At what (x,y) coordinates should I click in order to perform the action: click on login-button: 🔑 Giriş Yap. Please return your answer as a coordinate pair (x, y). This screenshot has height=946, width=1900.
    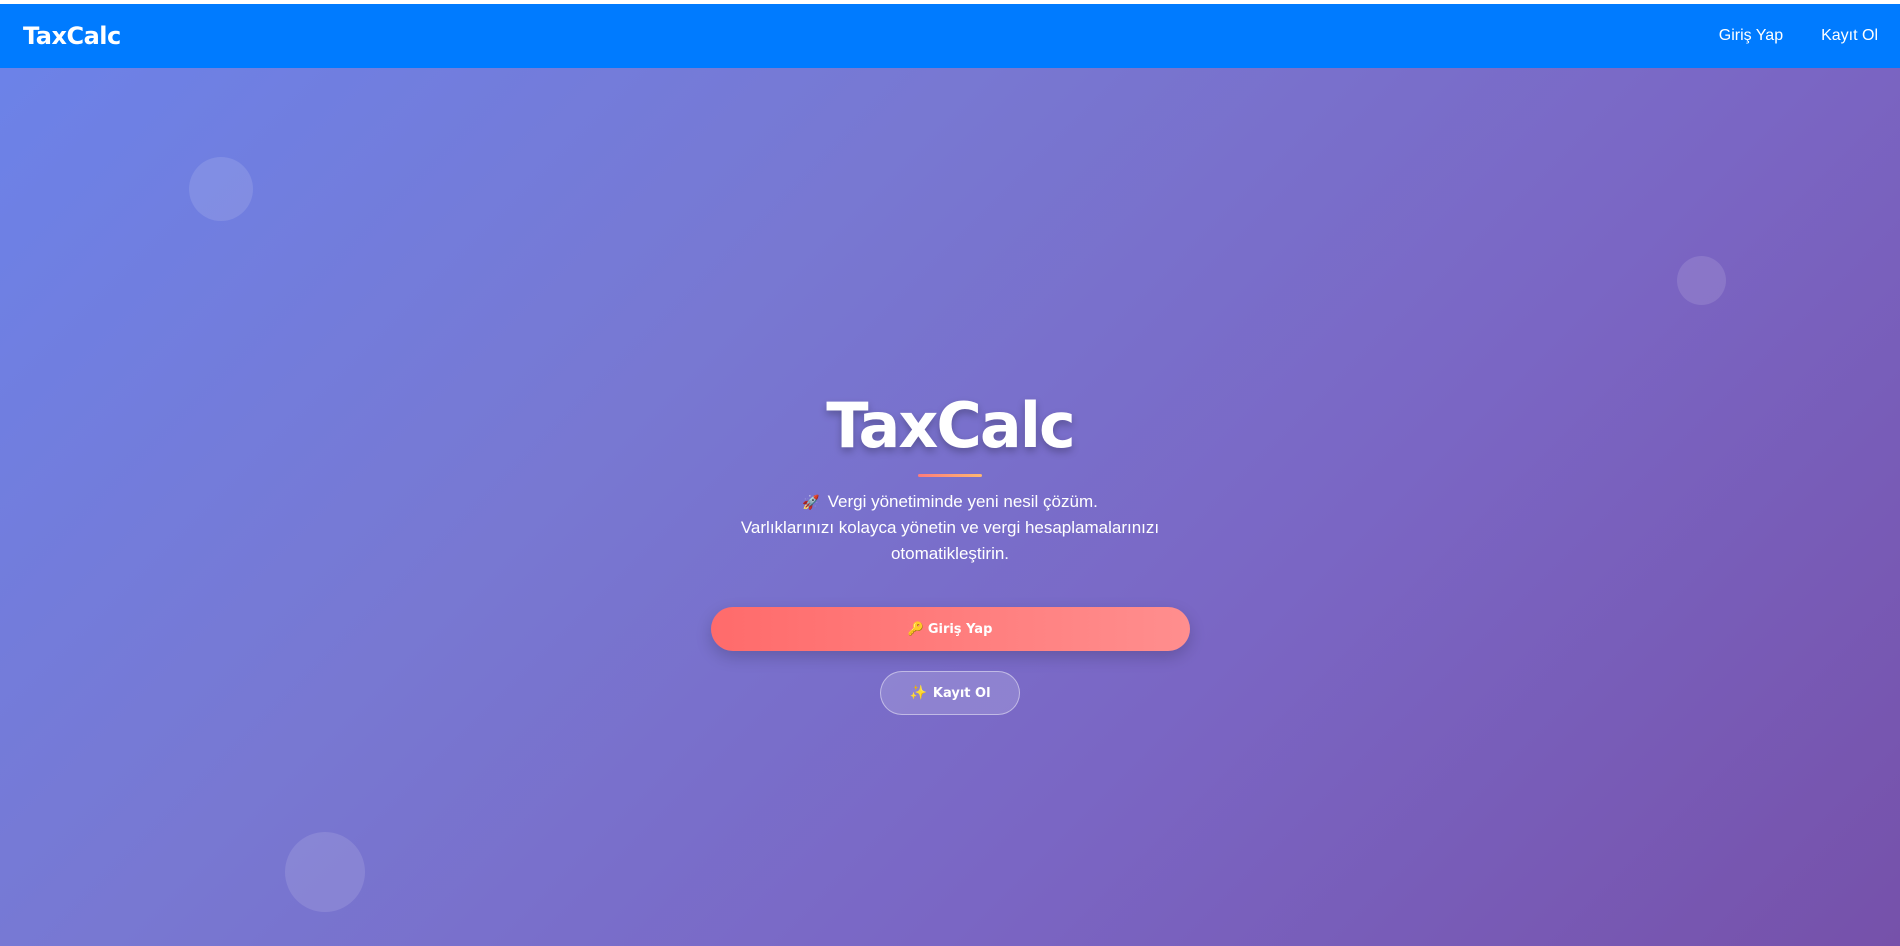
    Looking at the image, I should click on (950, 629).